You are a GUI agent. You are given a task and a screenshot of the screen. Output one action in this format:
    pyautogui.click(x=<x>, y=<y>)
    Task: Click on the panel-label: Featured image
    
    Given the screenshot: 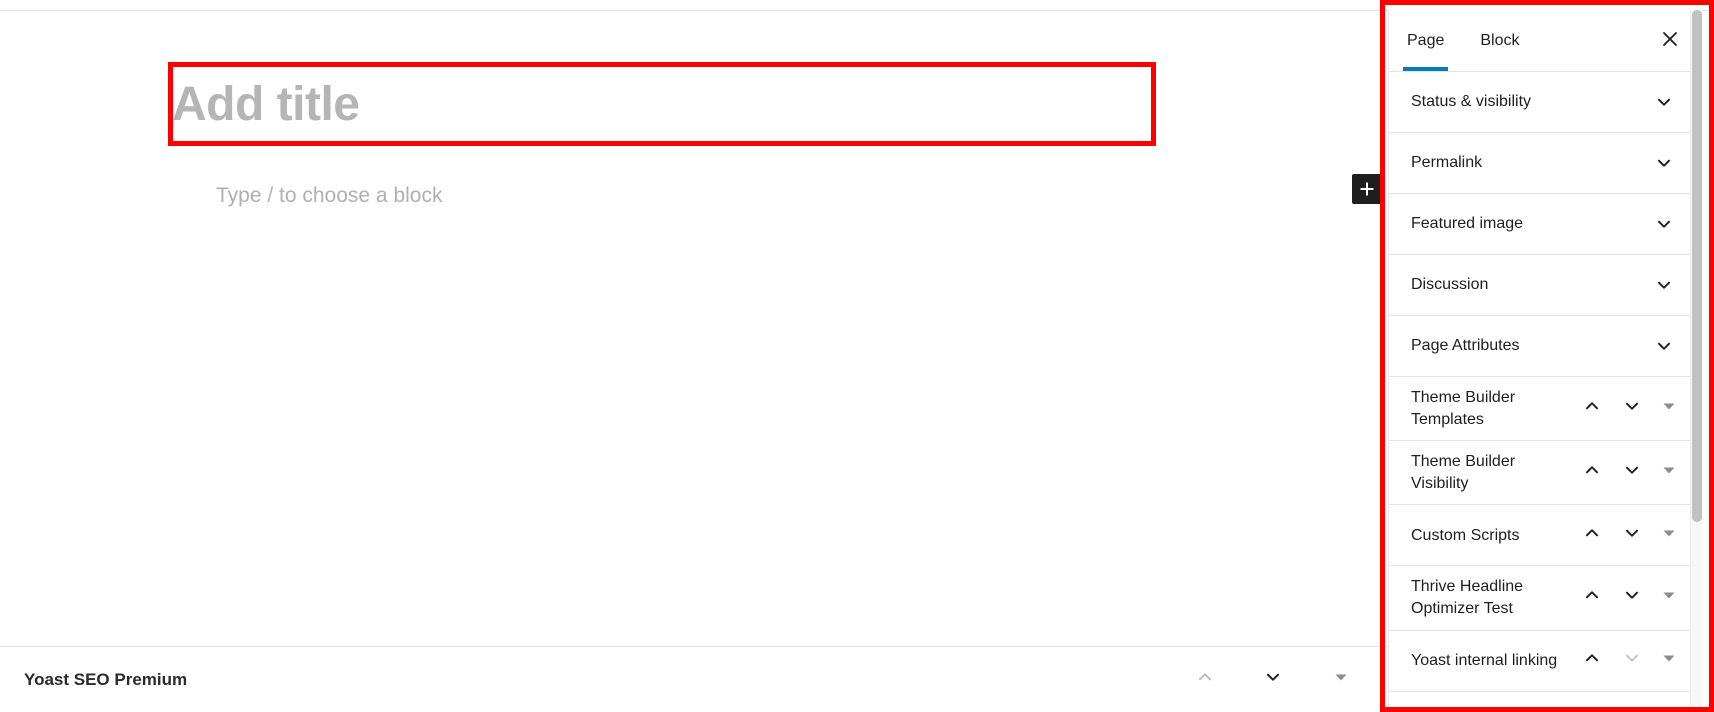 What is the action you would take?
    pyautogui.click(x=1467, y=224)
    